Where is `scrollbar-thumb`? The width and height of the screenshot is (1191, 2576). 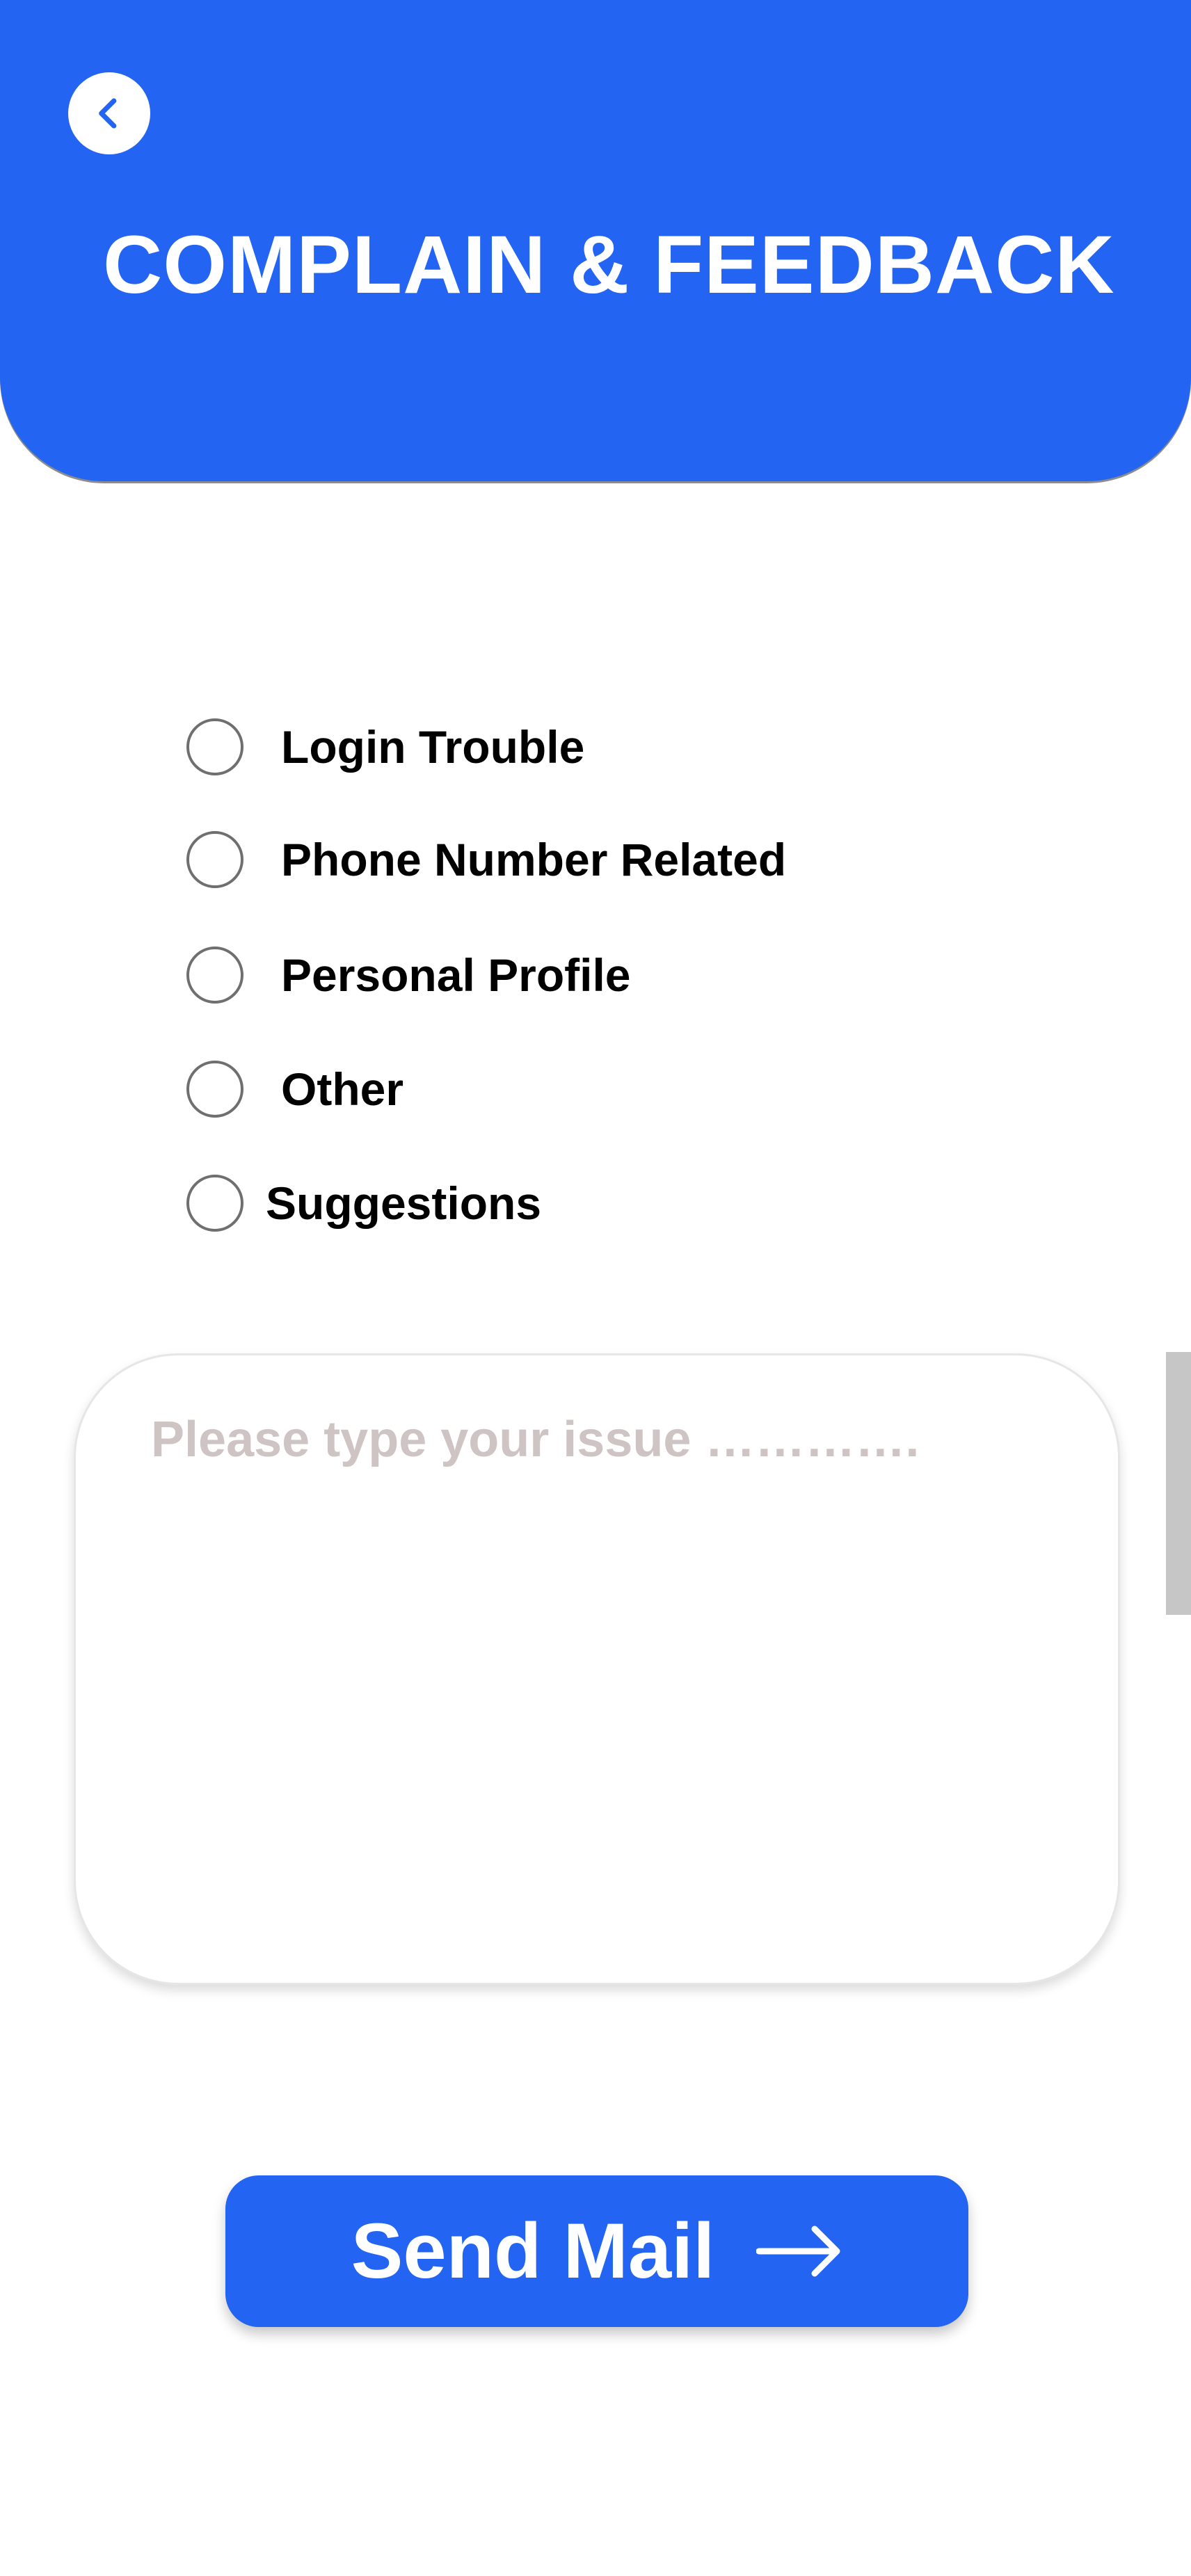 scrollbar-thumb is located at coordinates (1179, 1484).